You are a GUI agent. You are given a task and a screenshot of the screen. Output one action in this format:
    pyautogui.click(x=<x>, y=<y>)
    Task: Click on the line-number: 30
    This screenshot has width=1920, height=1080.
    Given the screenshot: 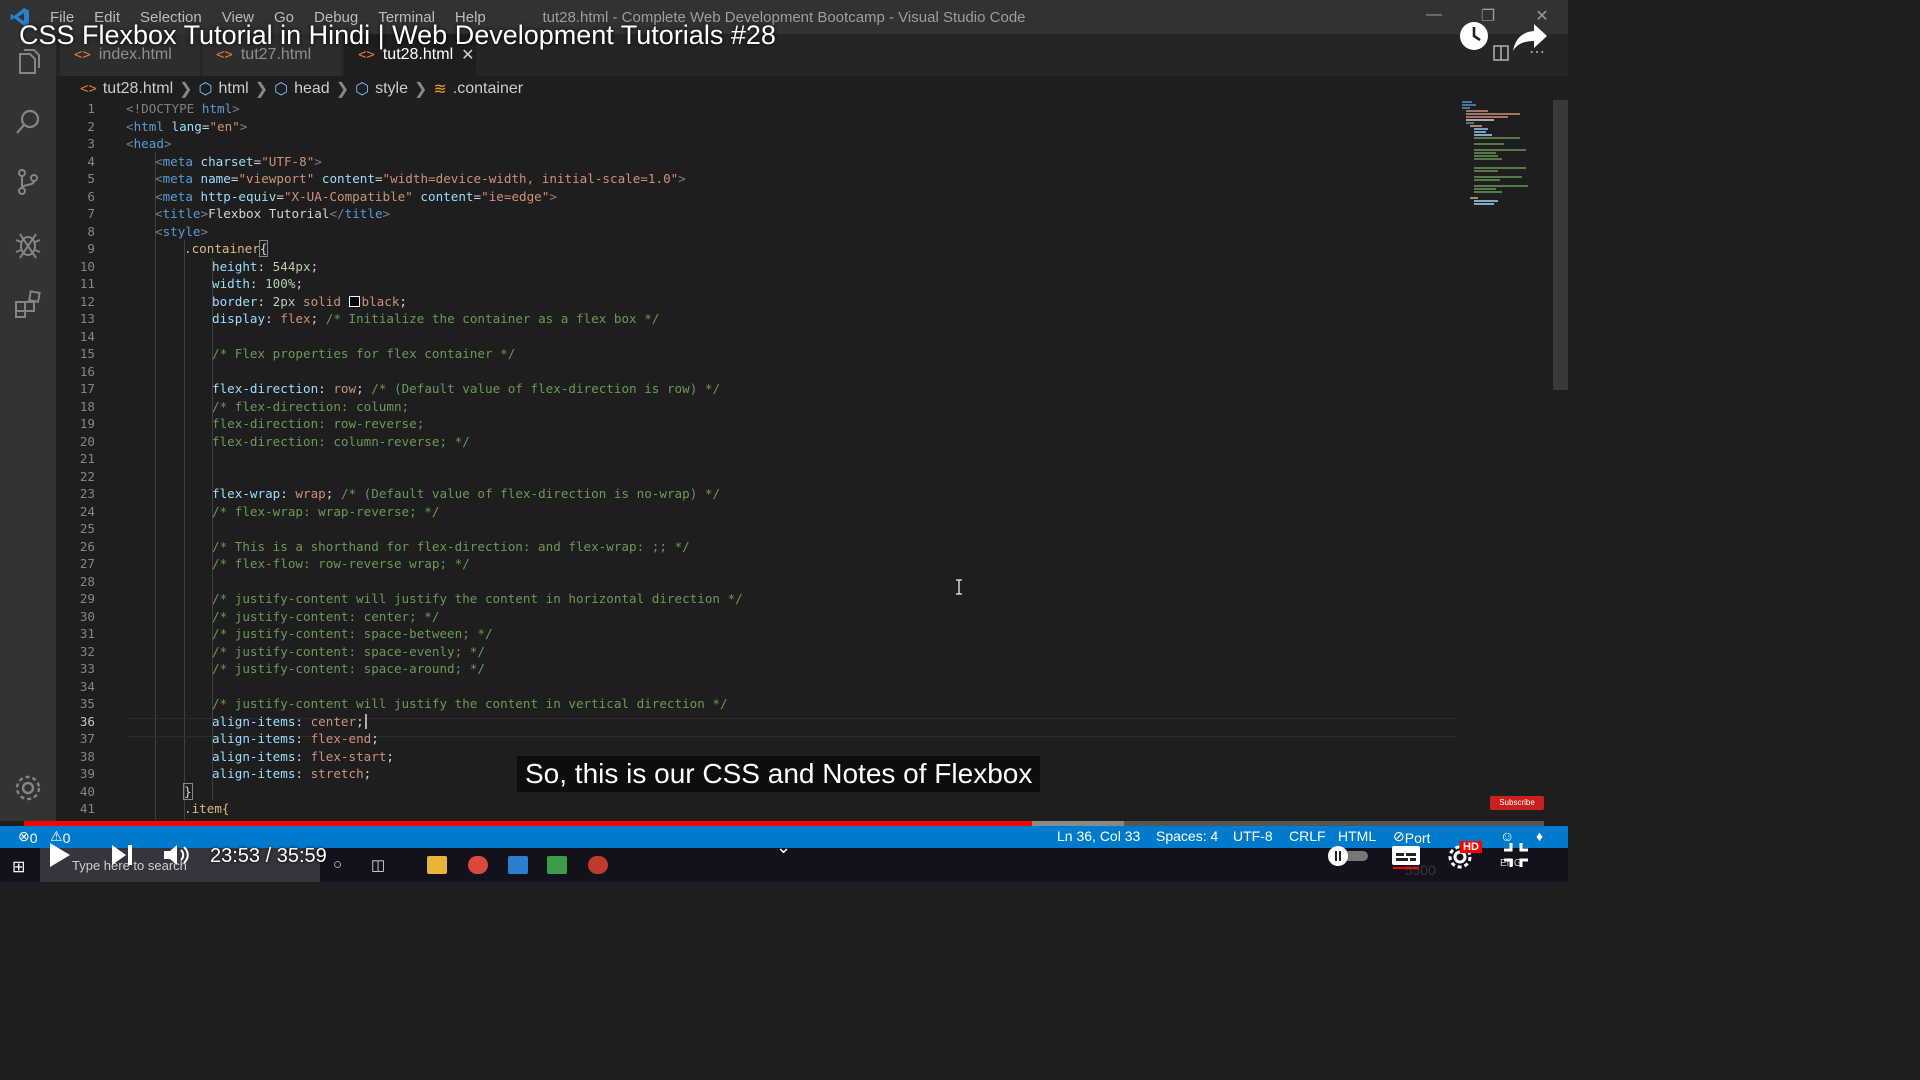 What is the action you would take?
    pyautogui.click(x=87, y=616)
    